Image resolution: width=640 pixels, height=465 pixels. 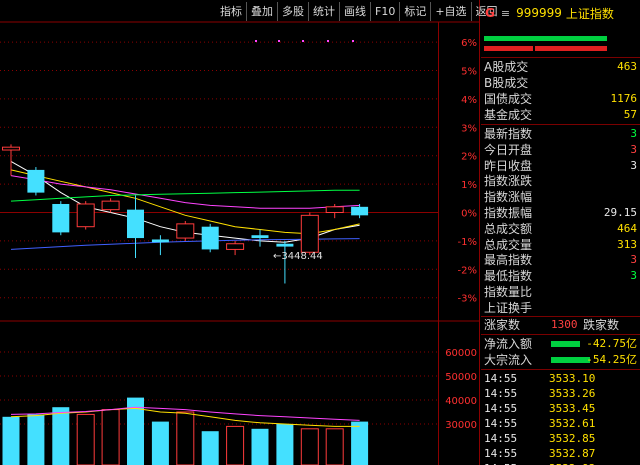 I want to click on stat-row-value: 57, so click(x=630, y=114).